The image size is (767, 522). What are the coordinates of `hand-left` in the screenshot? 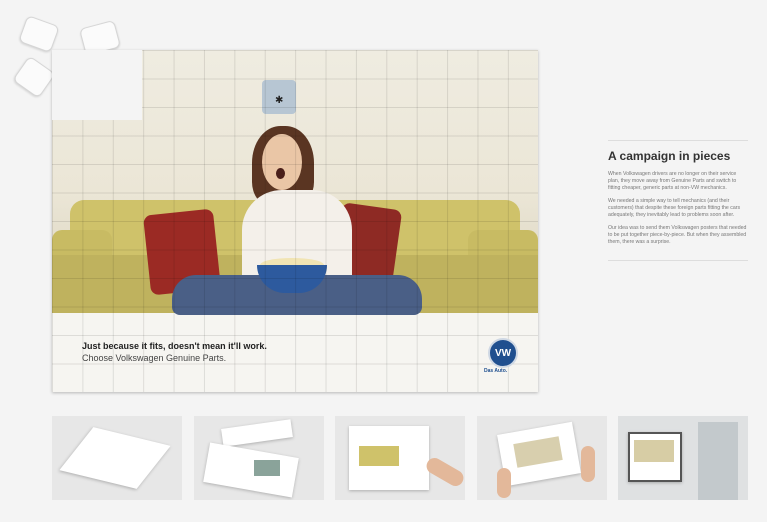 It's located at (503, 483).